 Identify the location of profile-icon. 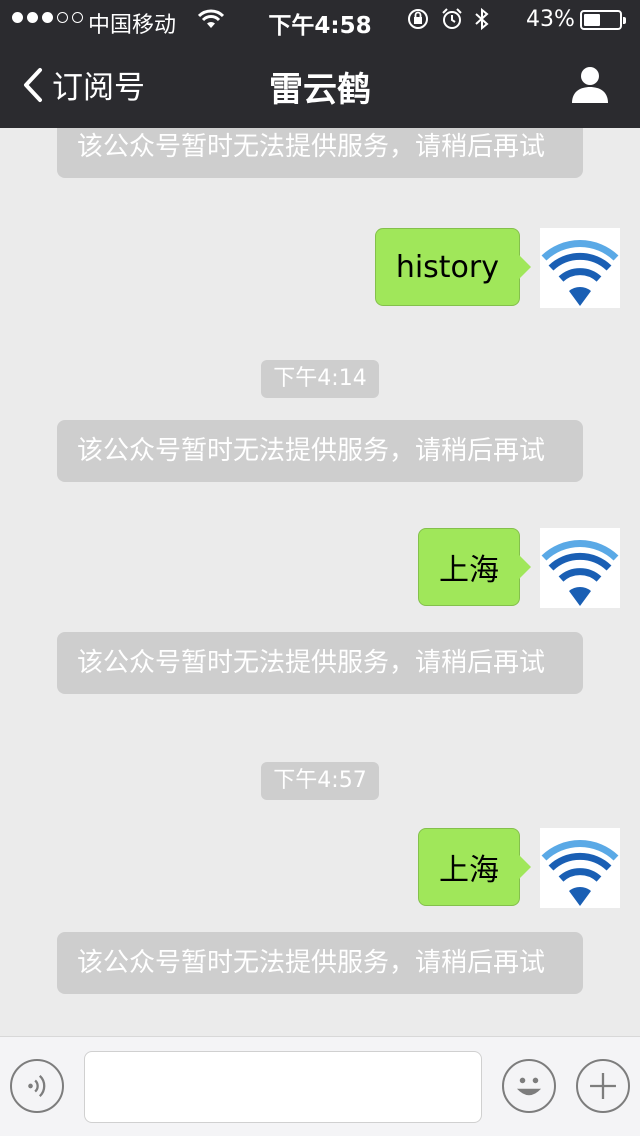
(590, 84).